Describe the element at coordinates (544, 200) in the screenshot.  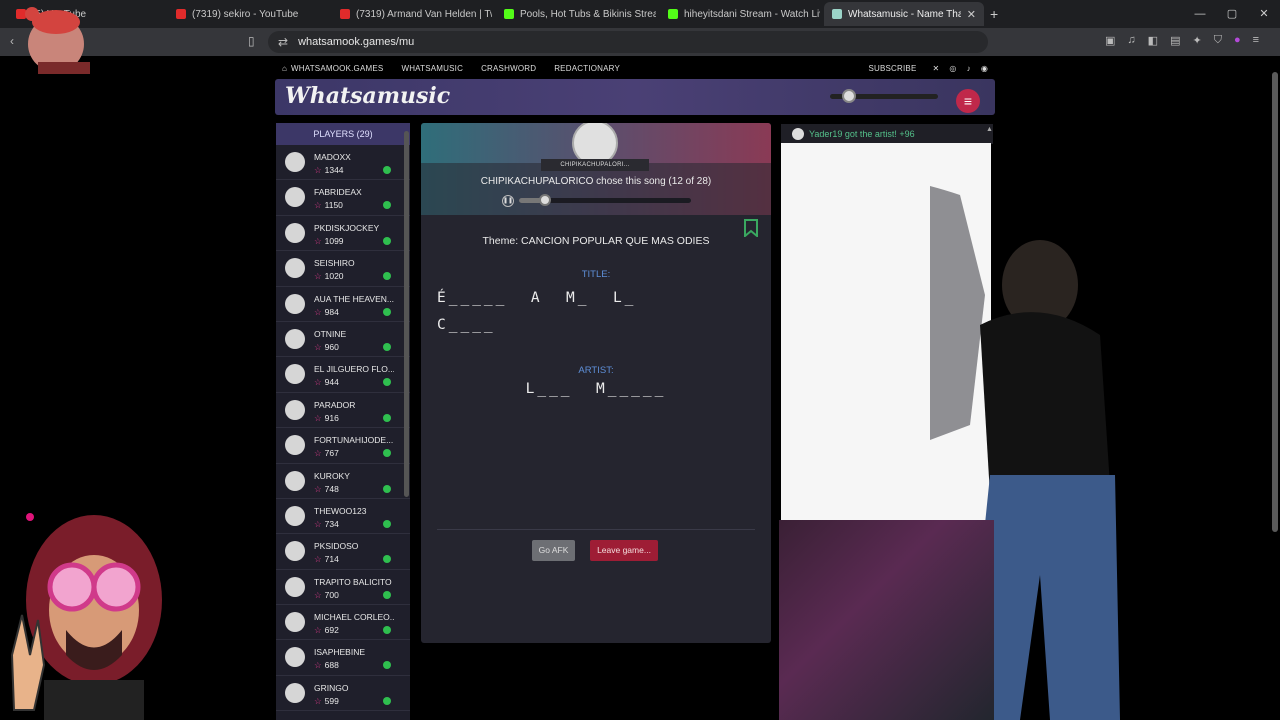
I see `song-progress-knob` at that location.